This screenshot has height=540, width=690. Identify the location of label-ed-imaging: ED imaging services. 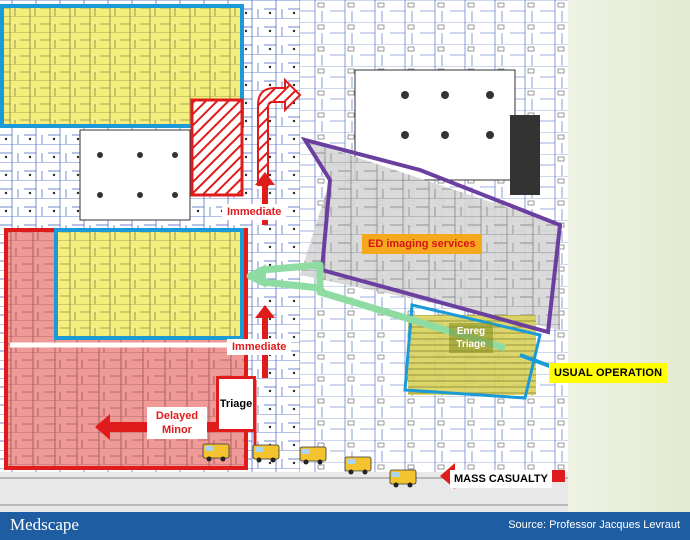
(422, 244).